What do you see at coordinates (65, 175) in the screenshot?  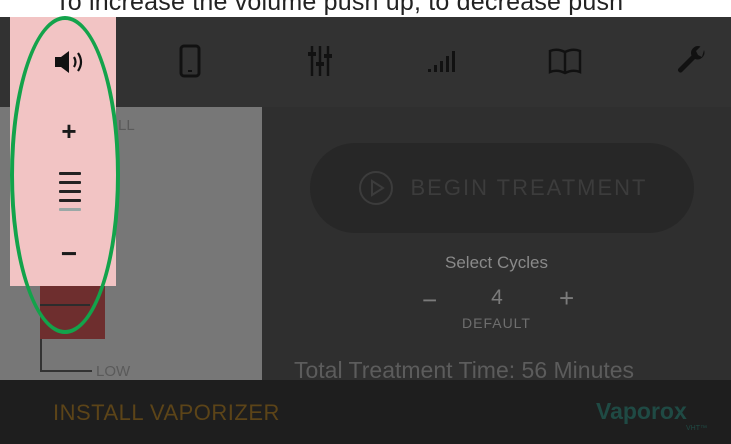 I see `highlight-oval` at bounding box center [65, 175].